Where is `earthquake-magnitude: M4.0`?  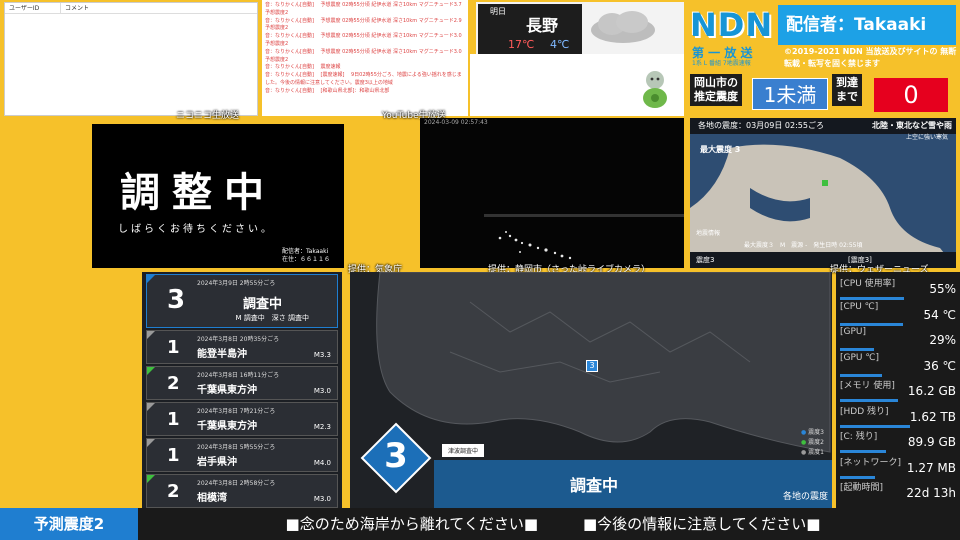 earthquake-magnitude: M4.0 is located at coordinates (322, 463).